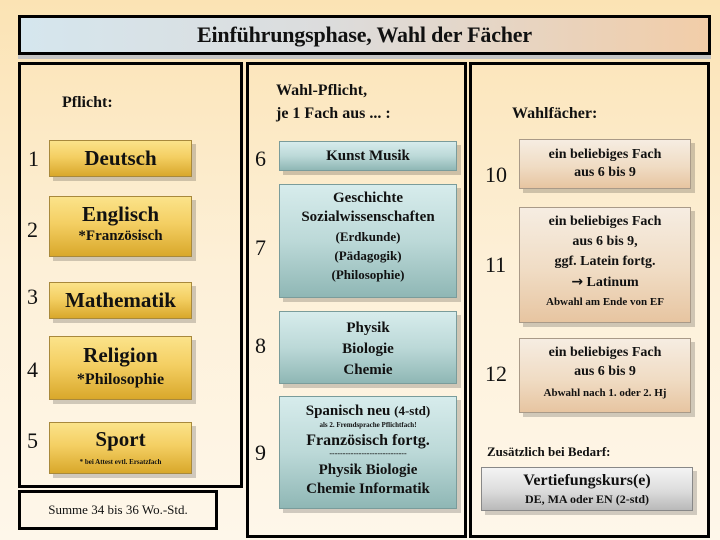 The image size is (720, 540). I want to click on group-line: (Erdkunde), so click(368, 236).